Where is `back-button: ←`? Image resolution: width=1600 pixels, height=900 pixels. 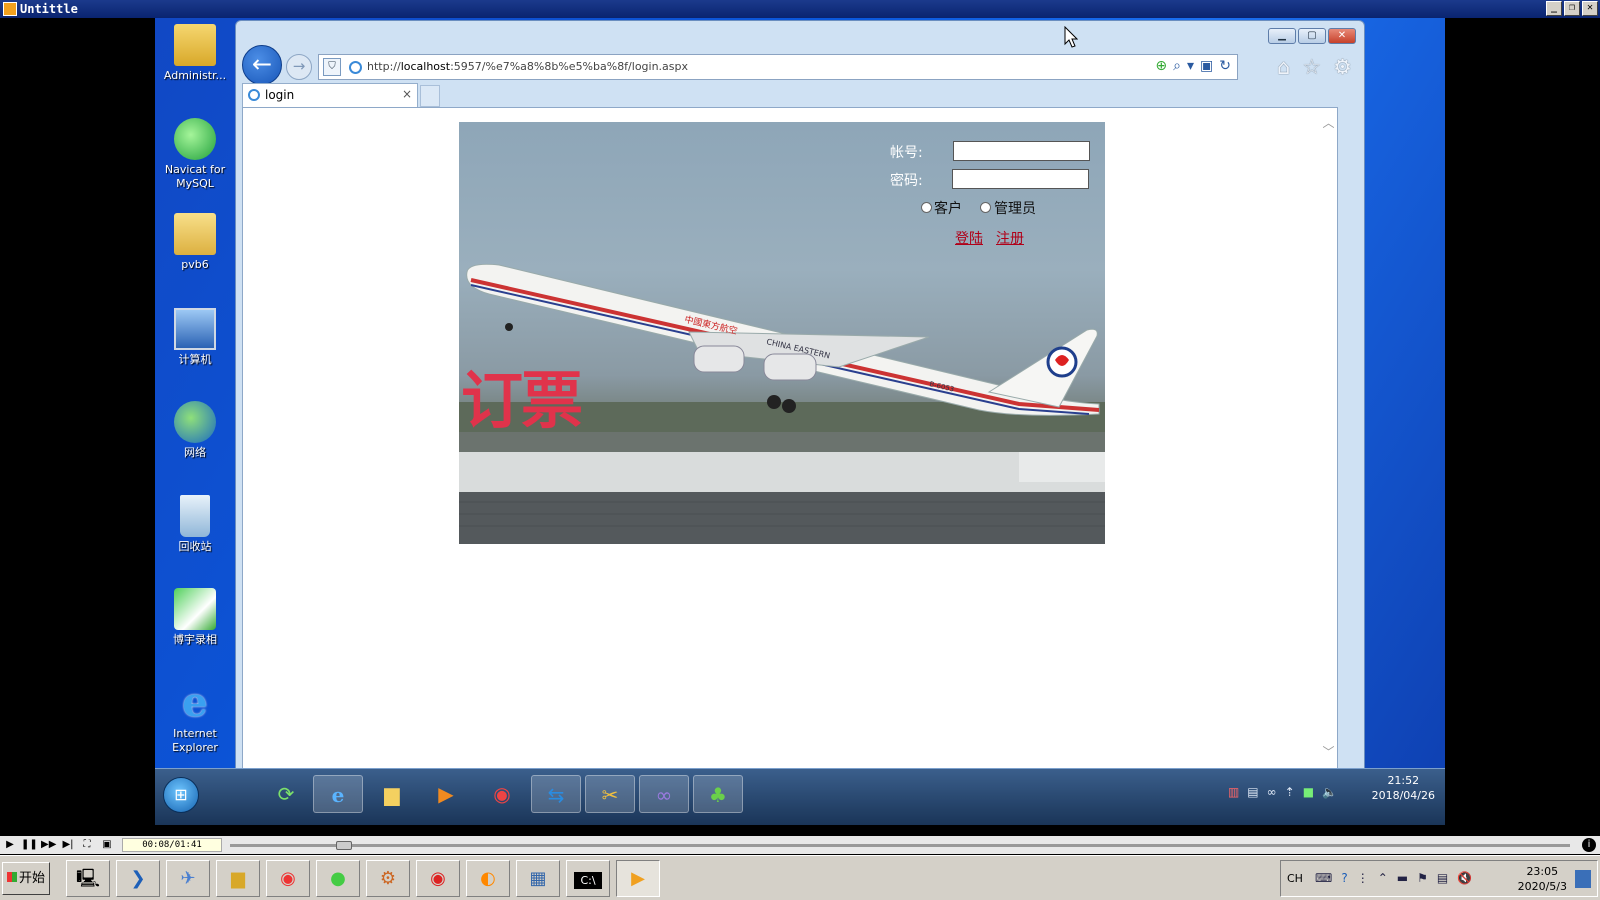 back-button: ← is located at coordinates (262, 65).